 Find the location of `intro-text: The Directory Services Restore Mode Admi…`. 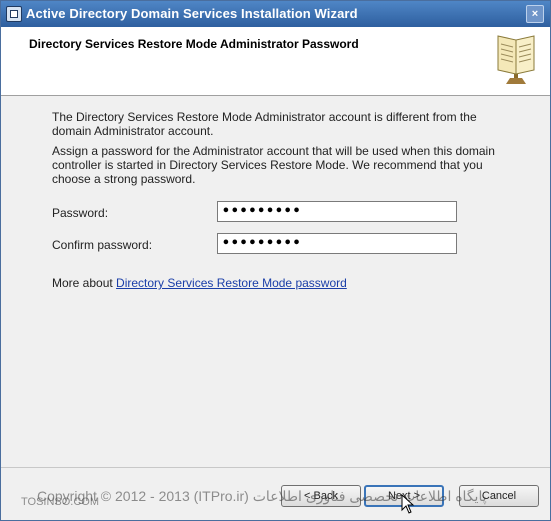

intro-text: The Directory Services Restore Mode Admi… is located at coordinates (264, 124).